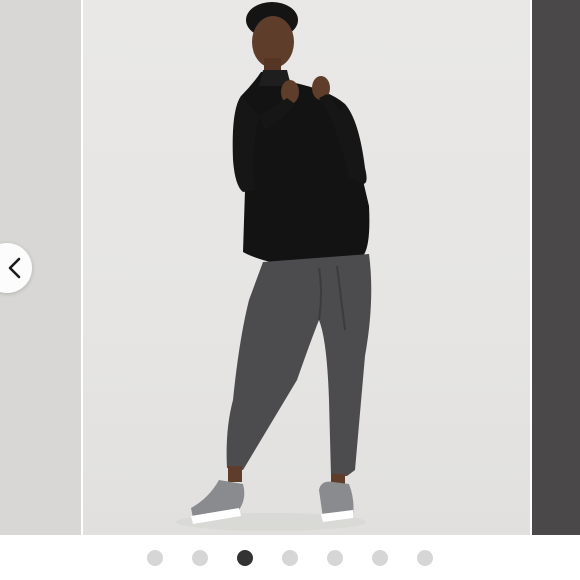 The width and height of the screenshot is (580, 580). I want to click on next-slide-peek, so click(556, 267).